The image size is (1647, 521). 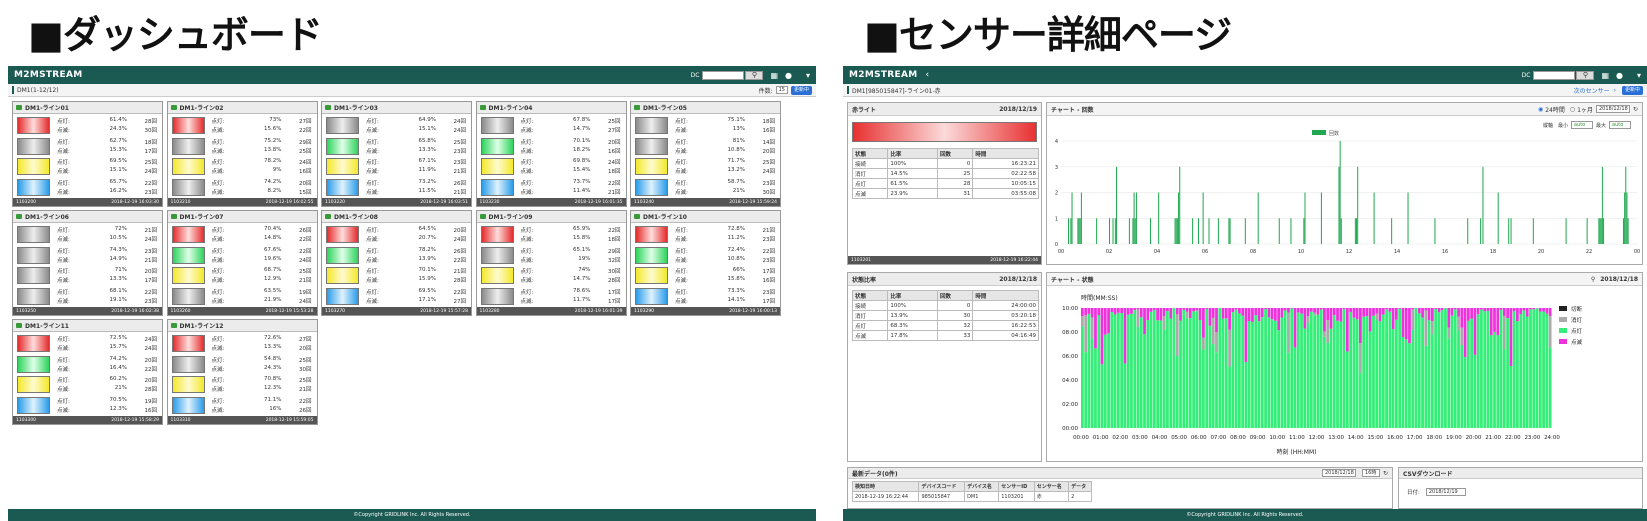 What do you see at coordinates (151, 369) in the screenshot?
I see `blink-count: 22回` at bounding box center [151, 369].